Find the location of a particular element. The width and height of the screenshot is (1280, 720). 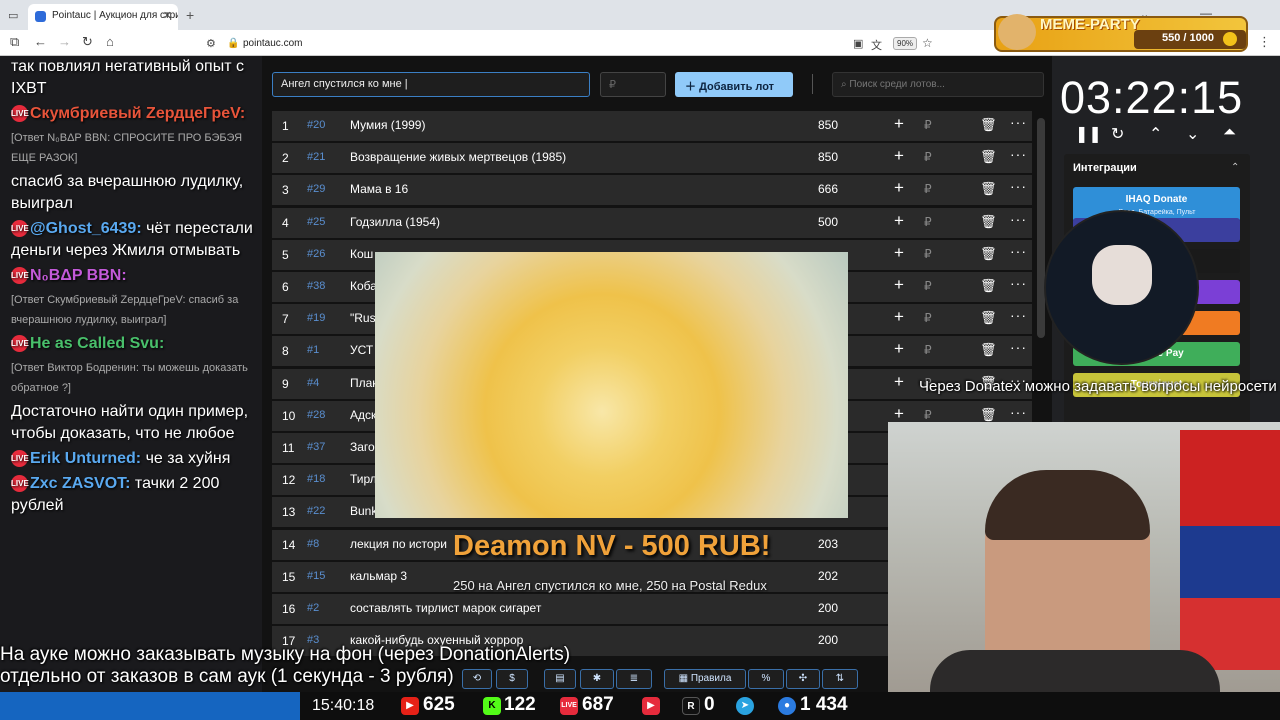

pause-icon: ❚❚ is located at coordinates (1088, 134).